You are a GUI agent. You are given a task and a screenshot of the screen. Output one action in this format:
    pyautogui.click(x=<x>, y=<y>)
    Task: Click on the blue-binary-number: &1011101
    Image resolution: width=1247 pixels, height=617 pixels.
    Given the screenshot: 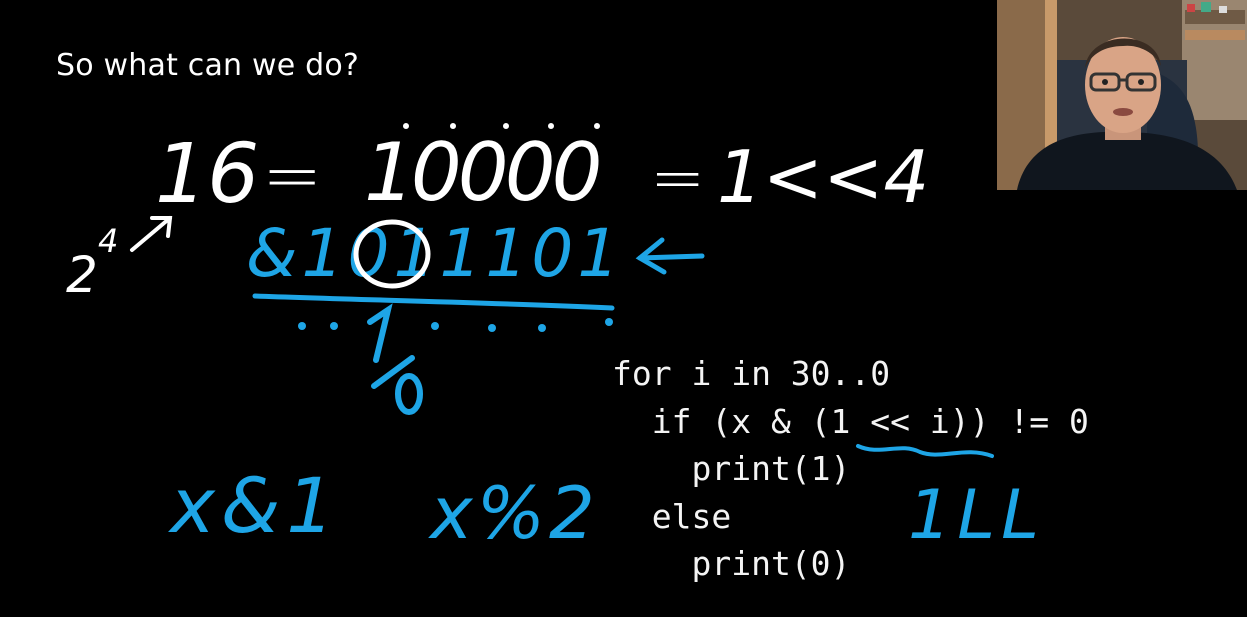 What is the action you would take?
    pyautogui.click(x=434, y=253)
    